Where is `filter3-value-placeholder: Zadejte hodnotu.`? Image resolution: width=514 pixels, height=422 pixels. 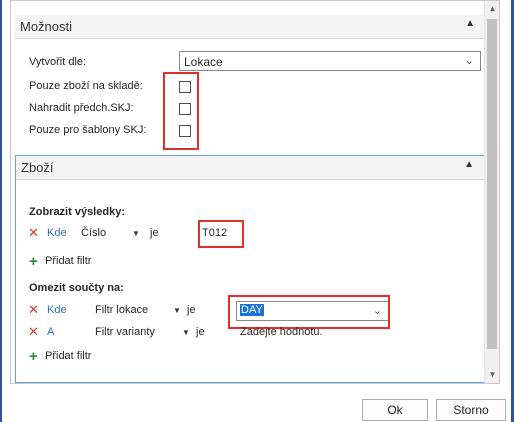 filter3-value-placeholder: Zadejte hodnotu. is located at coordinates (281, 332).